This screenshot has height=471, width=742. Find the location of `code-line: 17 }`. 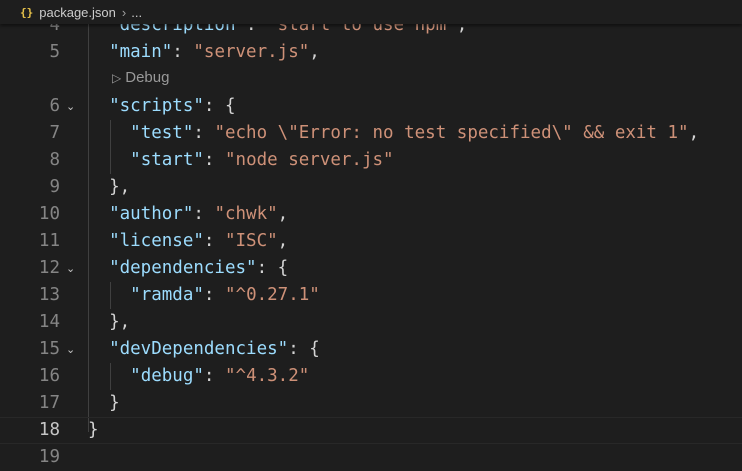

code-line: 17 } is located at coordinates (371, 403).